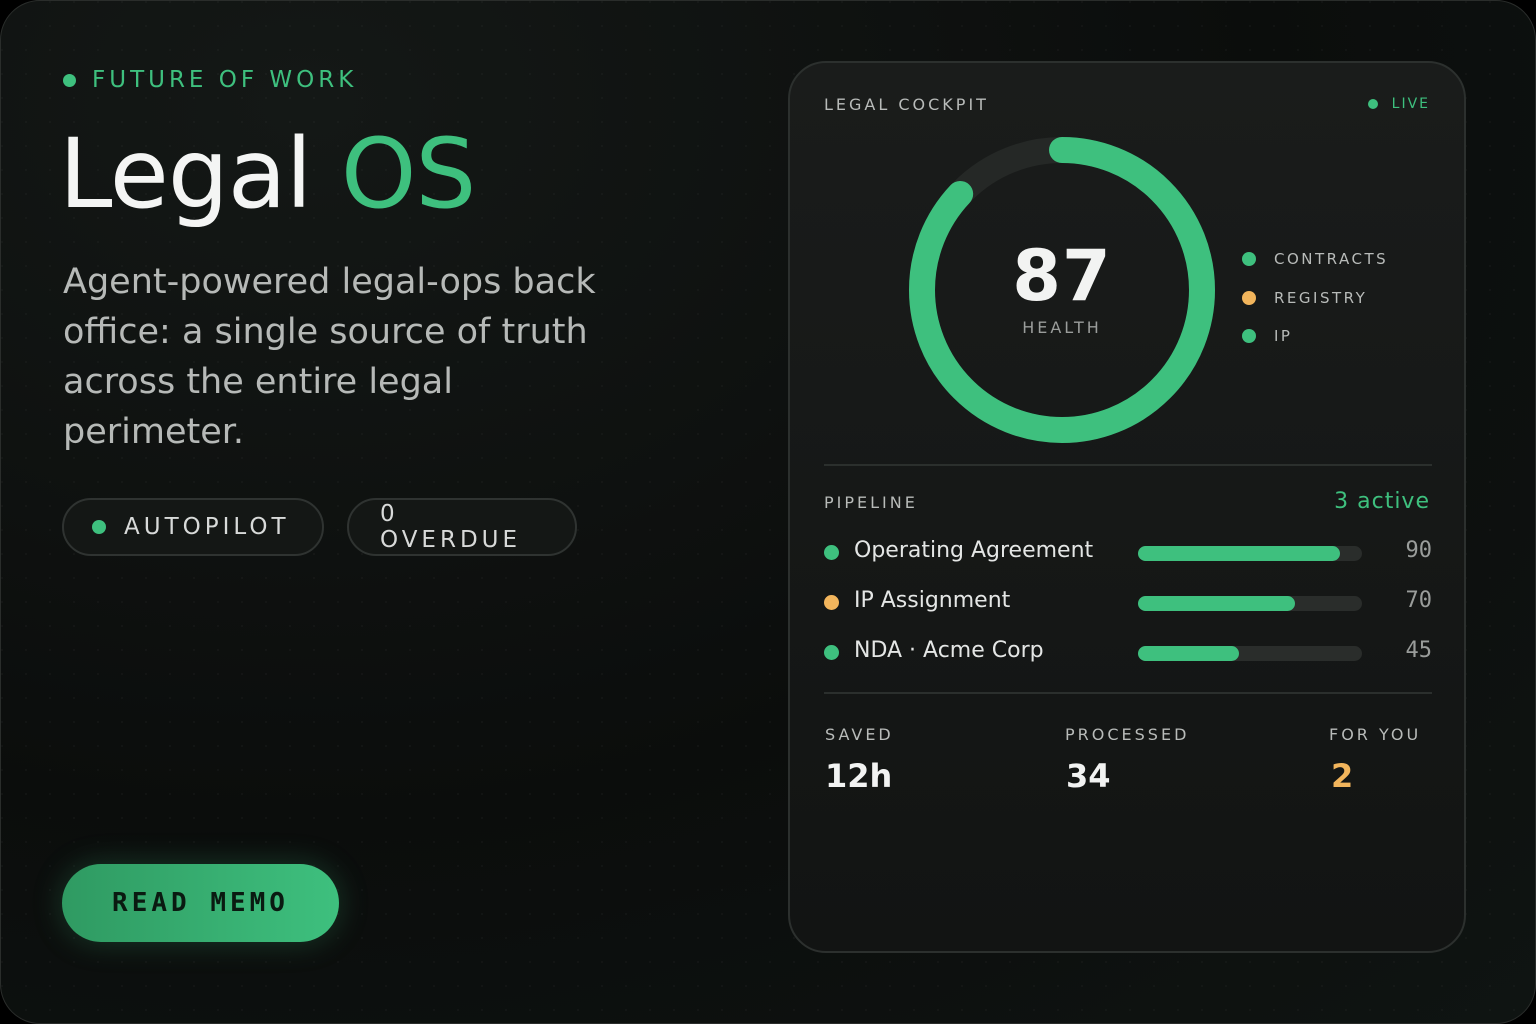 The image size is (1536, 1024). What do you see at coordinates (1419, 650) in the screenshot?
I see `pipeline-item-value: 45` at bounding box center [1419, 650].